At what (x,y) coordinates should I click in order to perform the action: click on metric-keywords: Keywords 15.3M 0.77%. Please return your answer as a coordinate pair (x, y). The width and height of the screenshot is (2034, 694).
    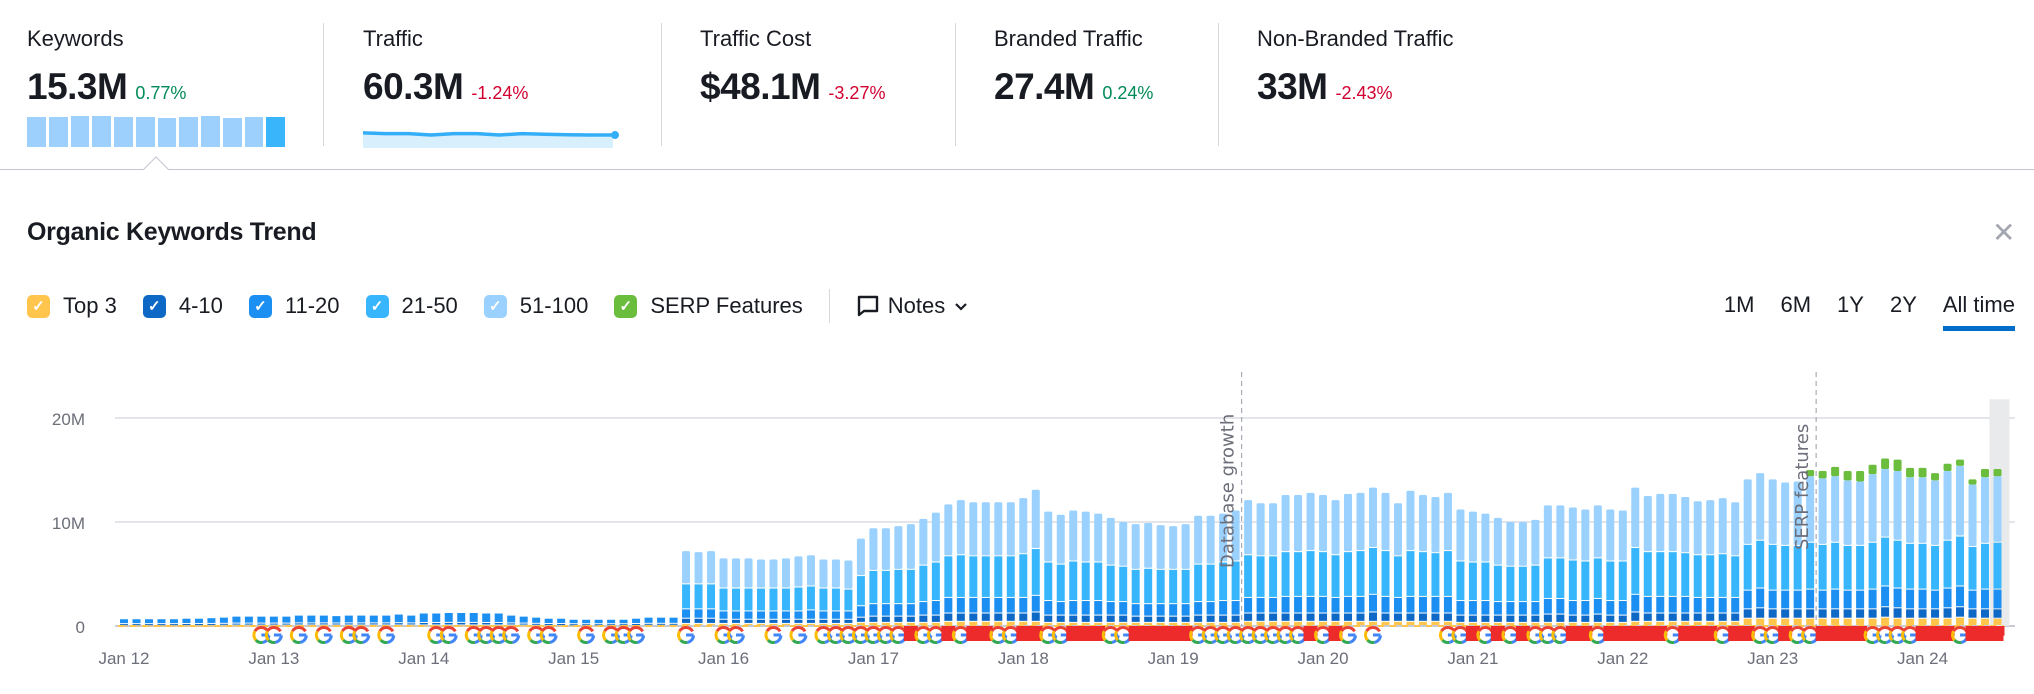
    Looking at the image, I should click on (106, 67).